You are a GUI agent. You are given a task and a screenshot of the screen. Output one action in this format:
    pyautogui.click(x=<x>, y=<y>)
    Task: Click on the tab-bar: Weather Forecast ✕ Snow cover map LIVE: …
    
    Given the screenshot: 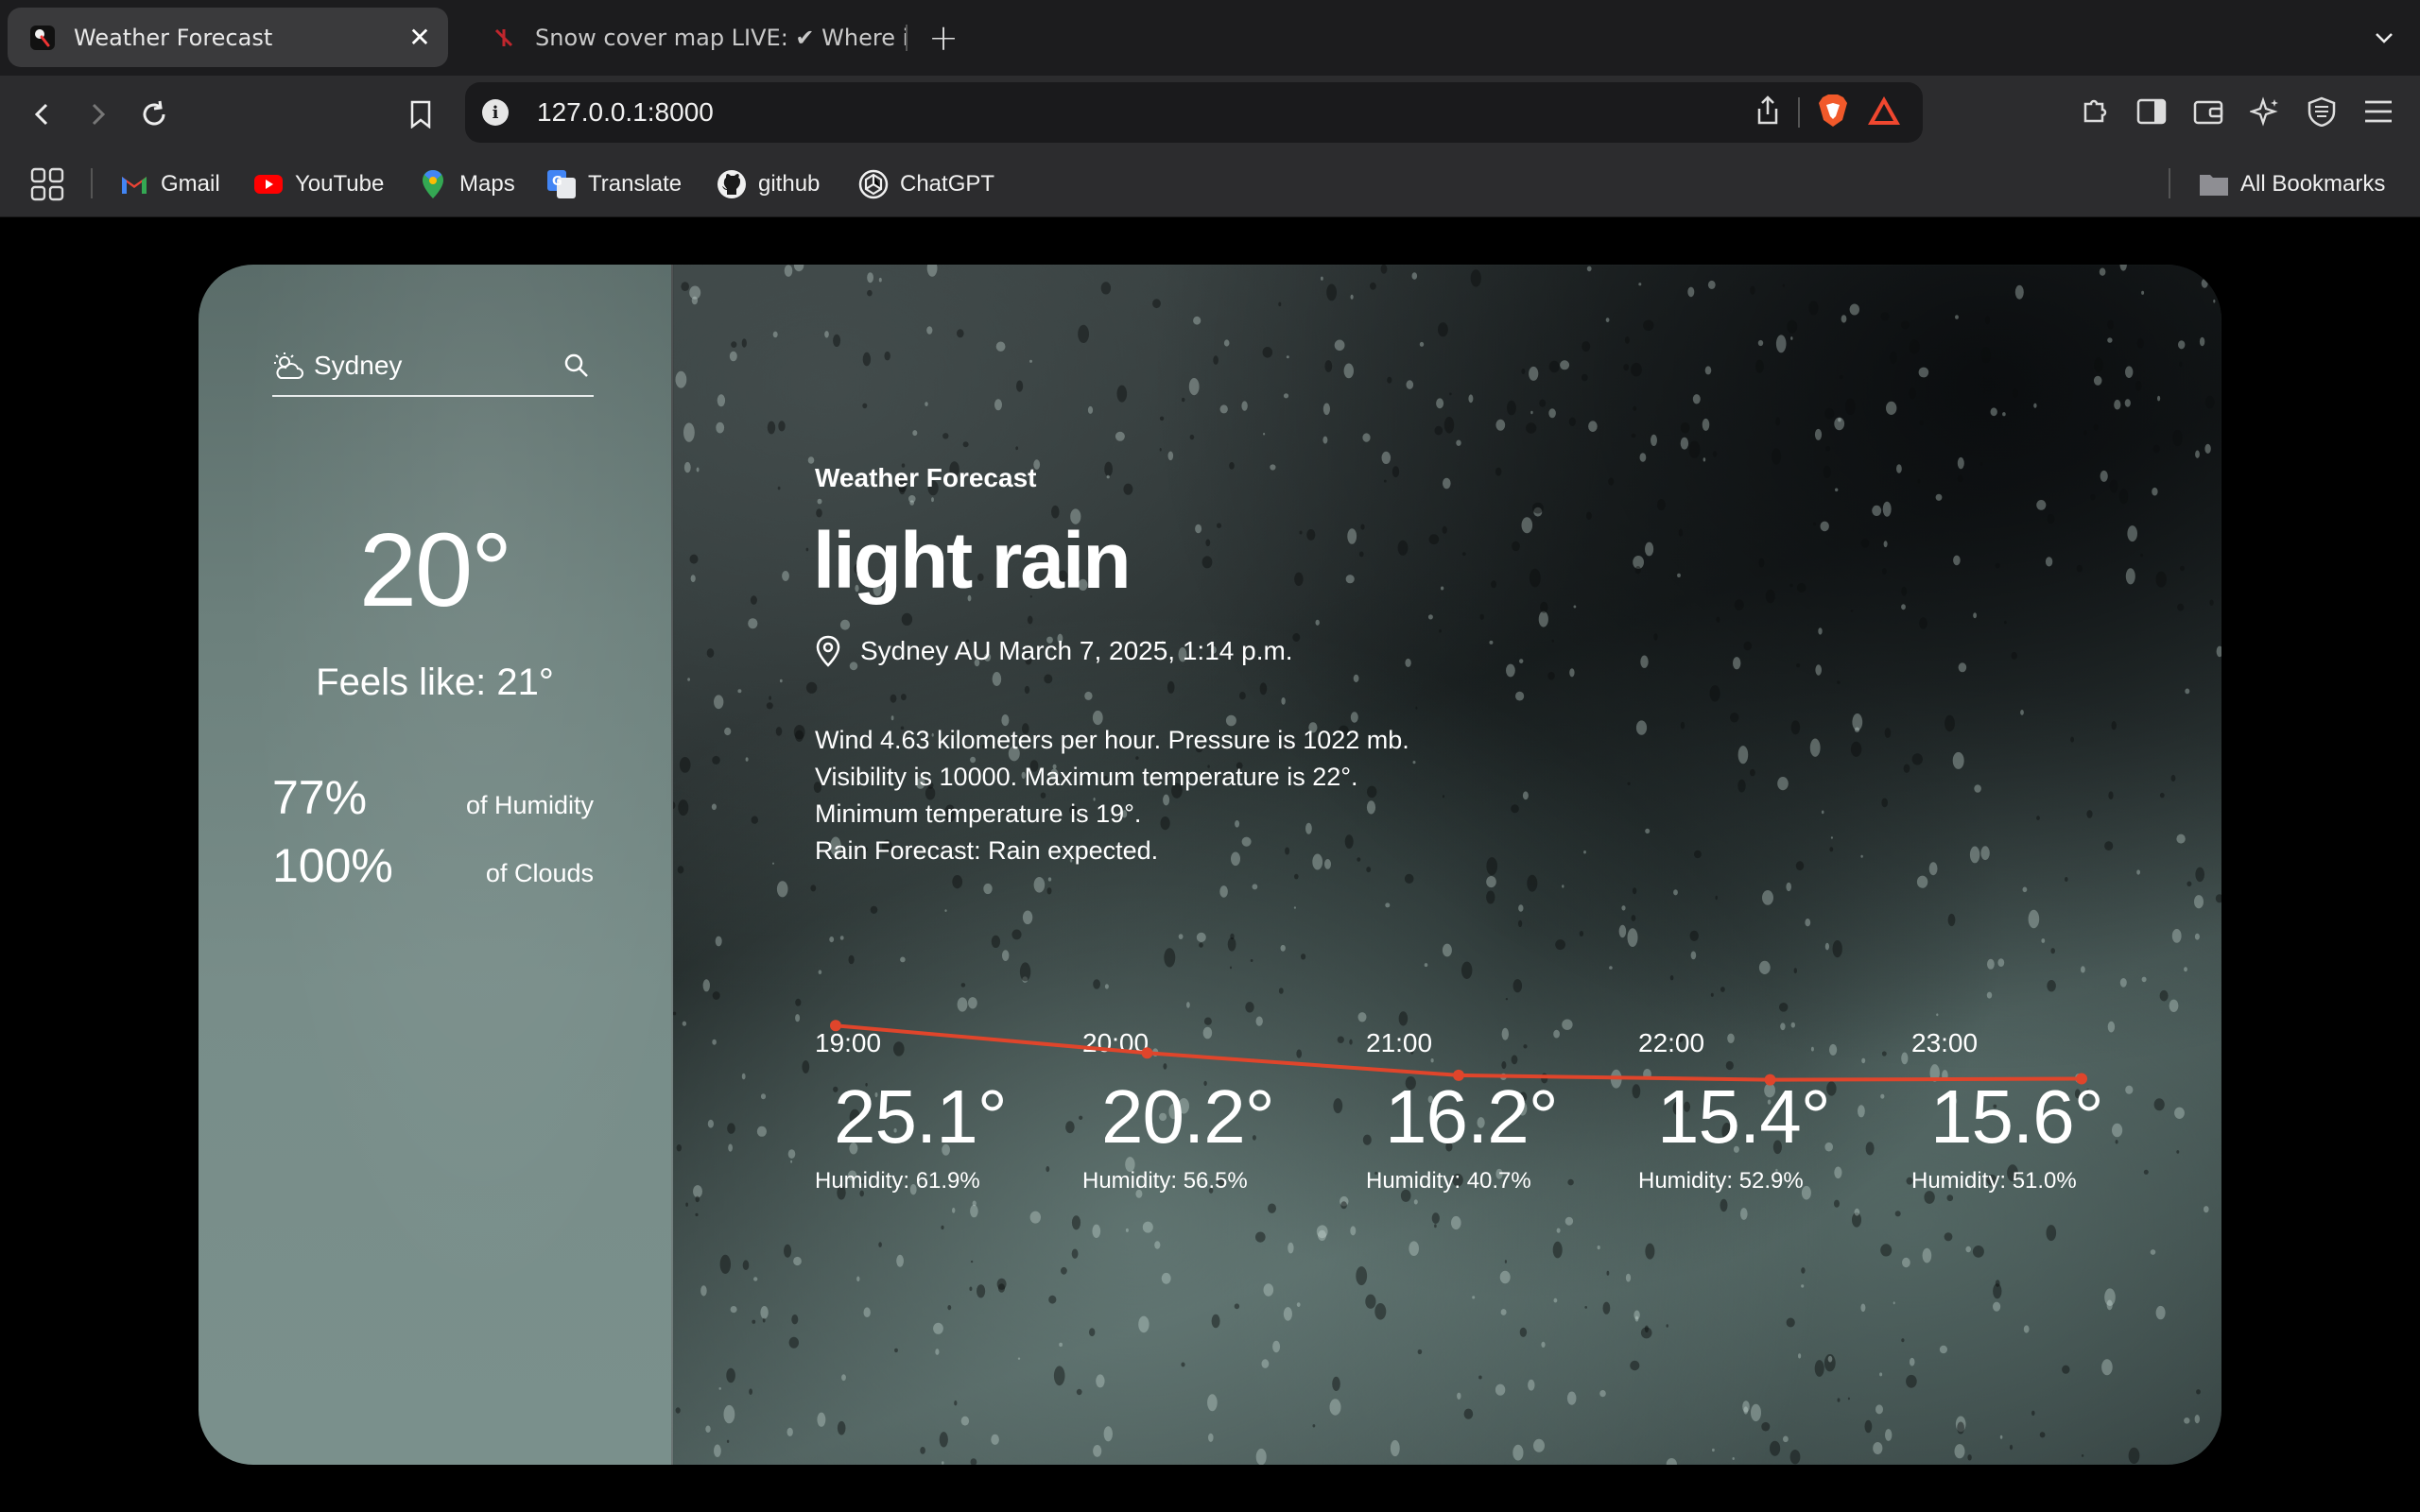 What is the action you would take?
    pyautogui.click(x=1210, y=38)
    